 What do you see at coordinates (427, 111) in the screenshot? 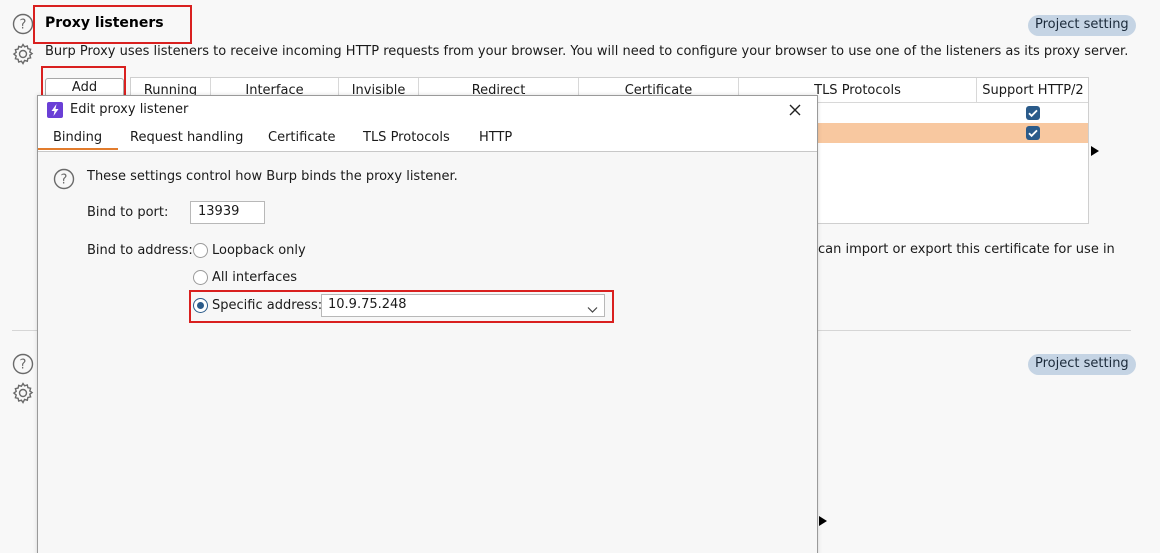
I see `dialog-titlebar: Edit proxy listener` at bounding box center [427, 111].